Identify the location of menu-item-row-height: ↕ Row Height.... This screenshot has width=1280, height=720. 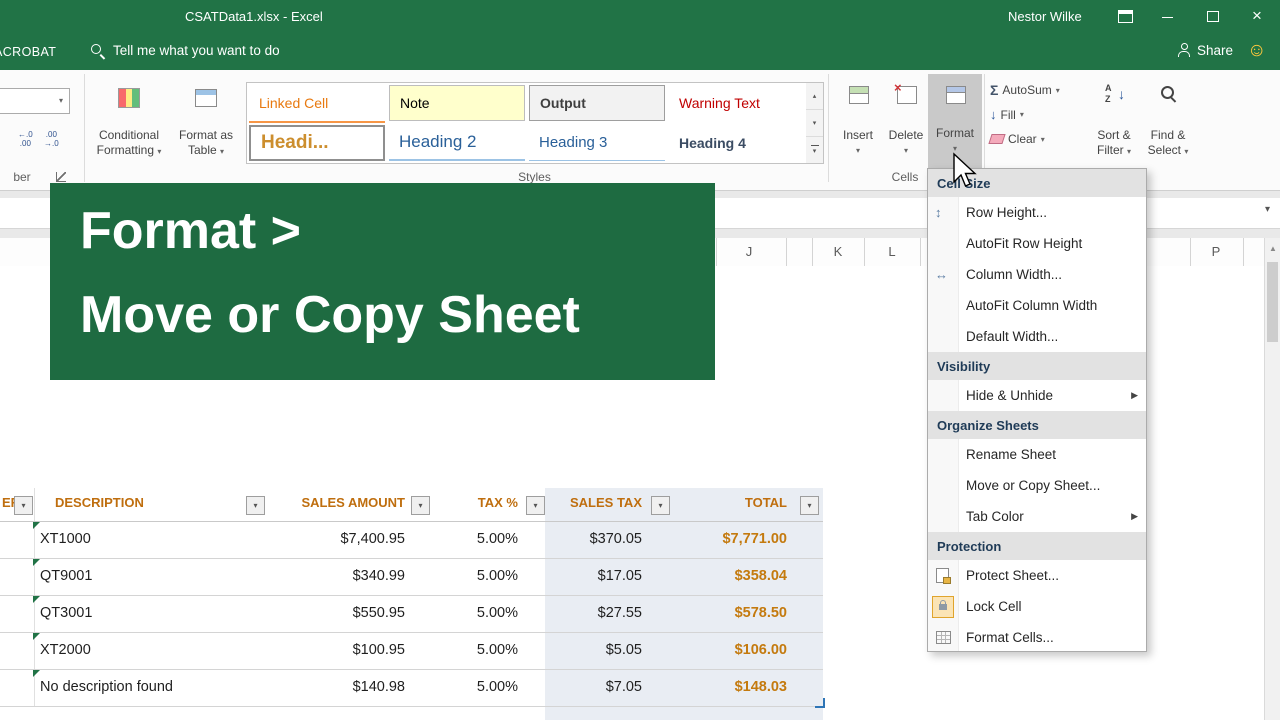
(1037, 212).